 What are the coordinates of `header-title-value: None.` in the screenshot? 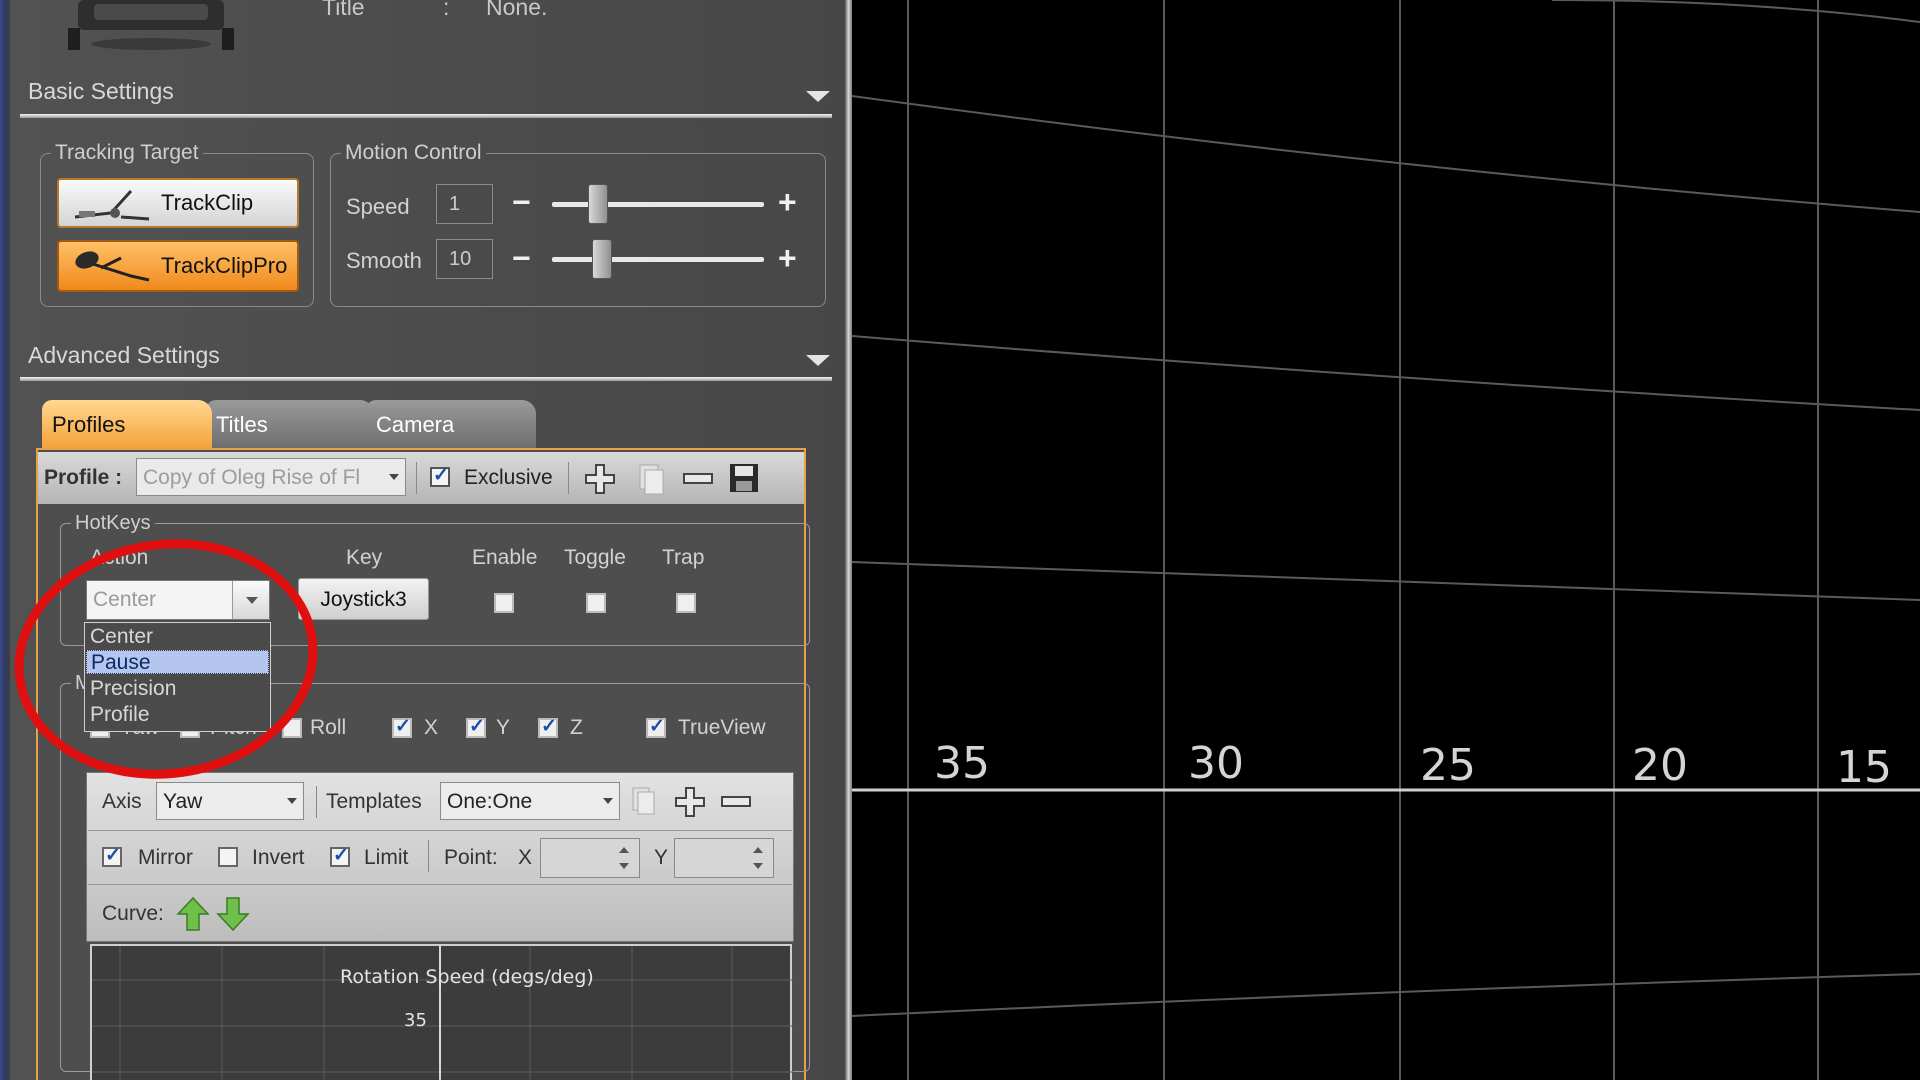 It's located at (517, 10).